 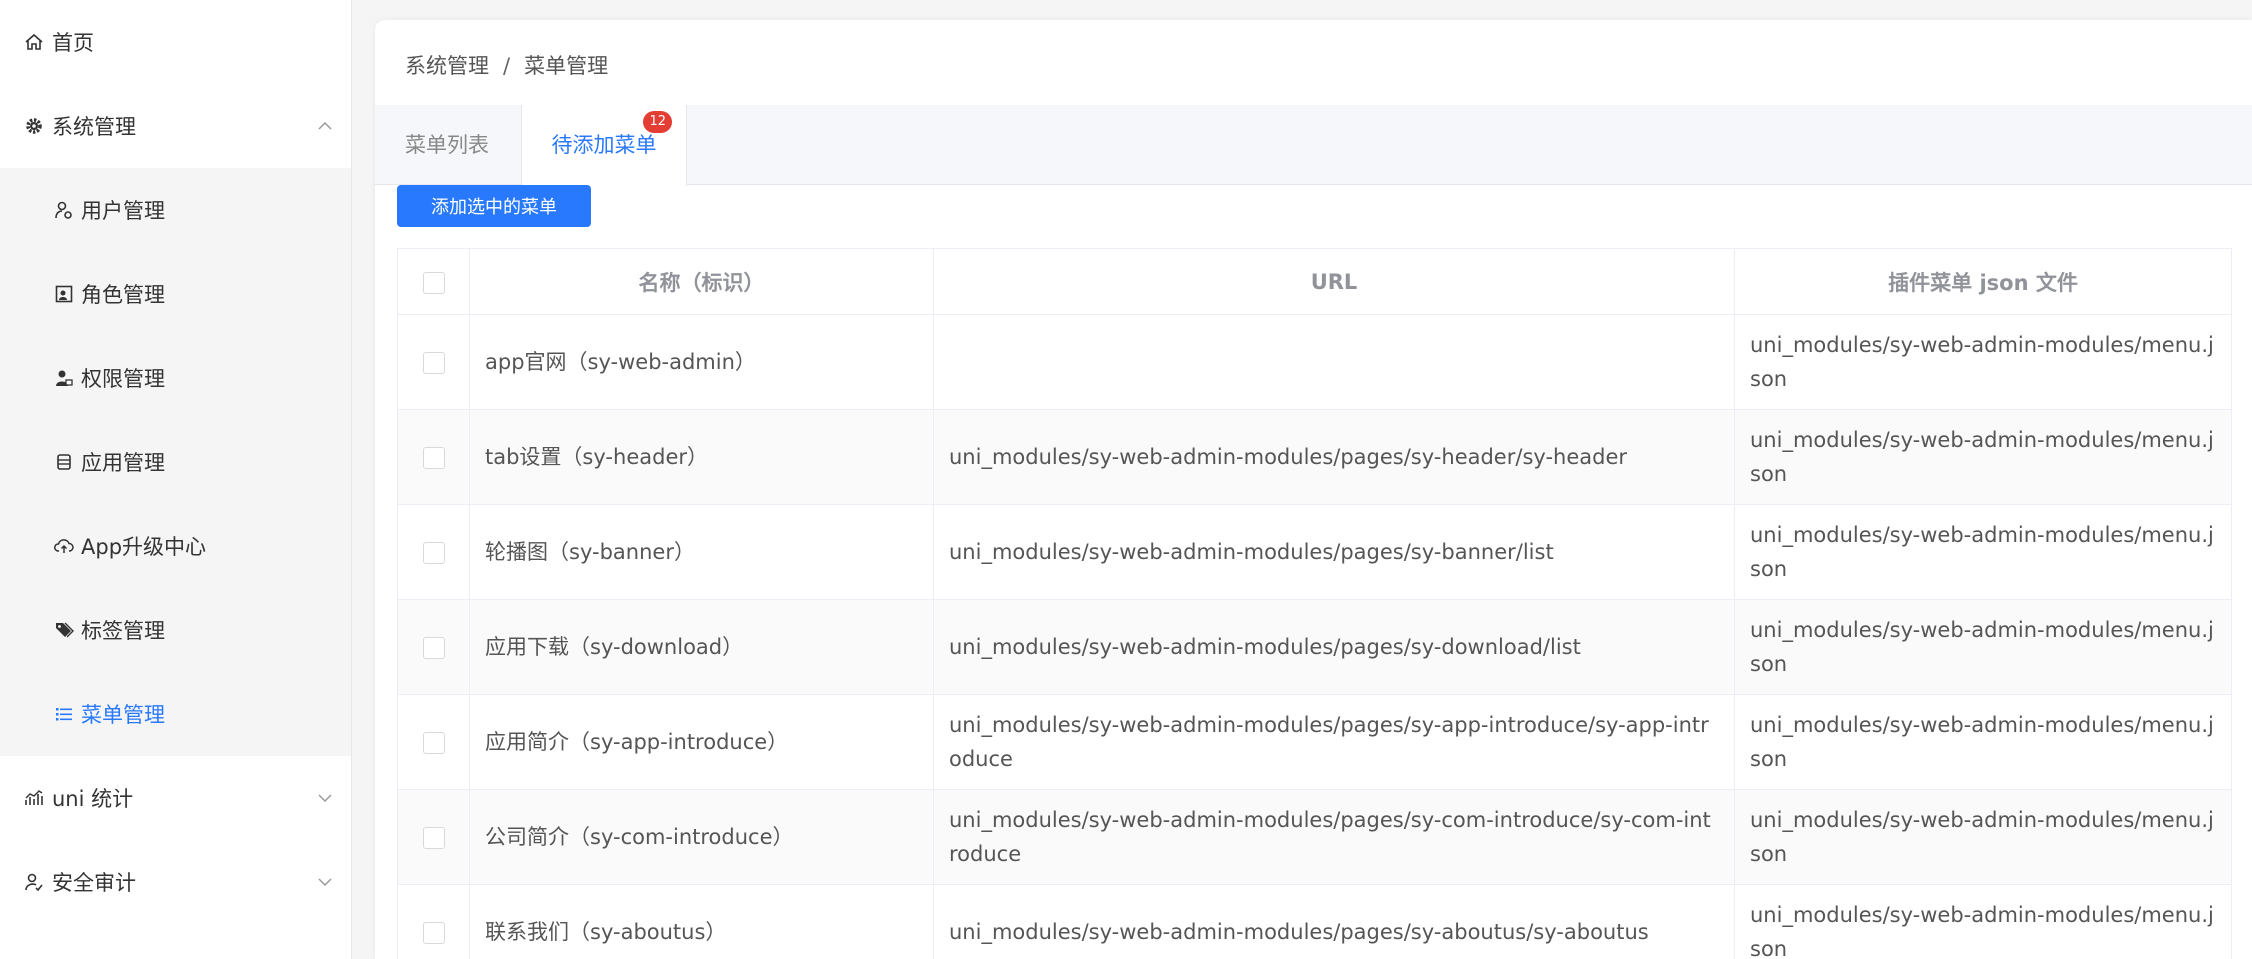 I want to click on sidebar-item-app-manage: 应用管理, so click(x=175, y=462).